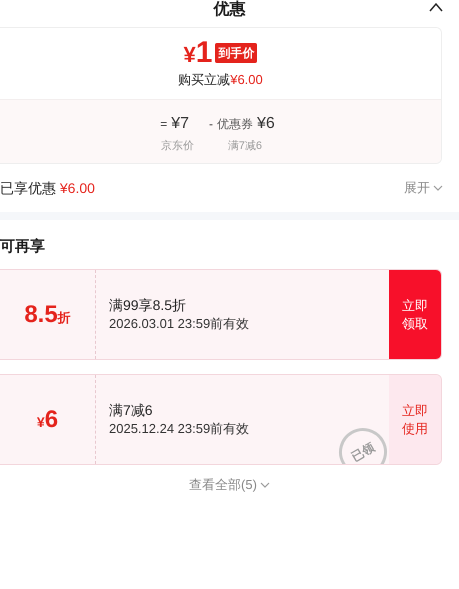  Describe the element at coordinates (230, 10) in the screenshot. I see `sheet-title: 优惠` at that location.